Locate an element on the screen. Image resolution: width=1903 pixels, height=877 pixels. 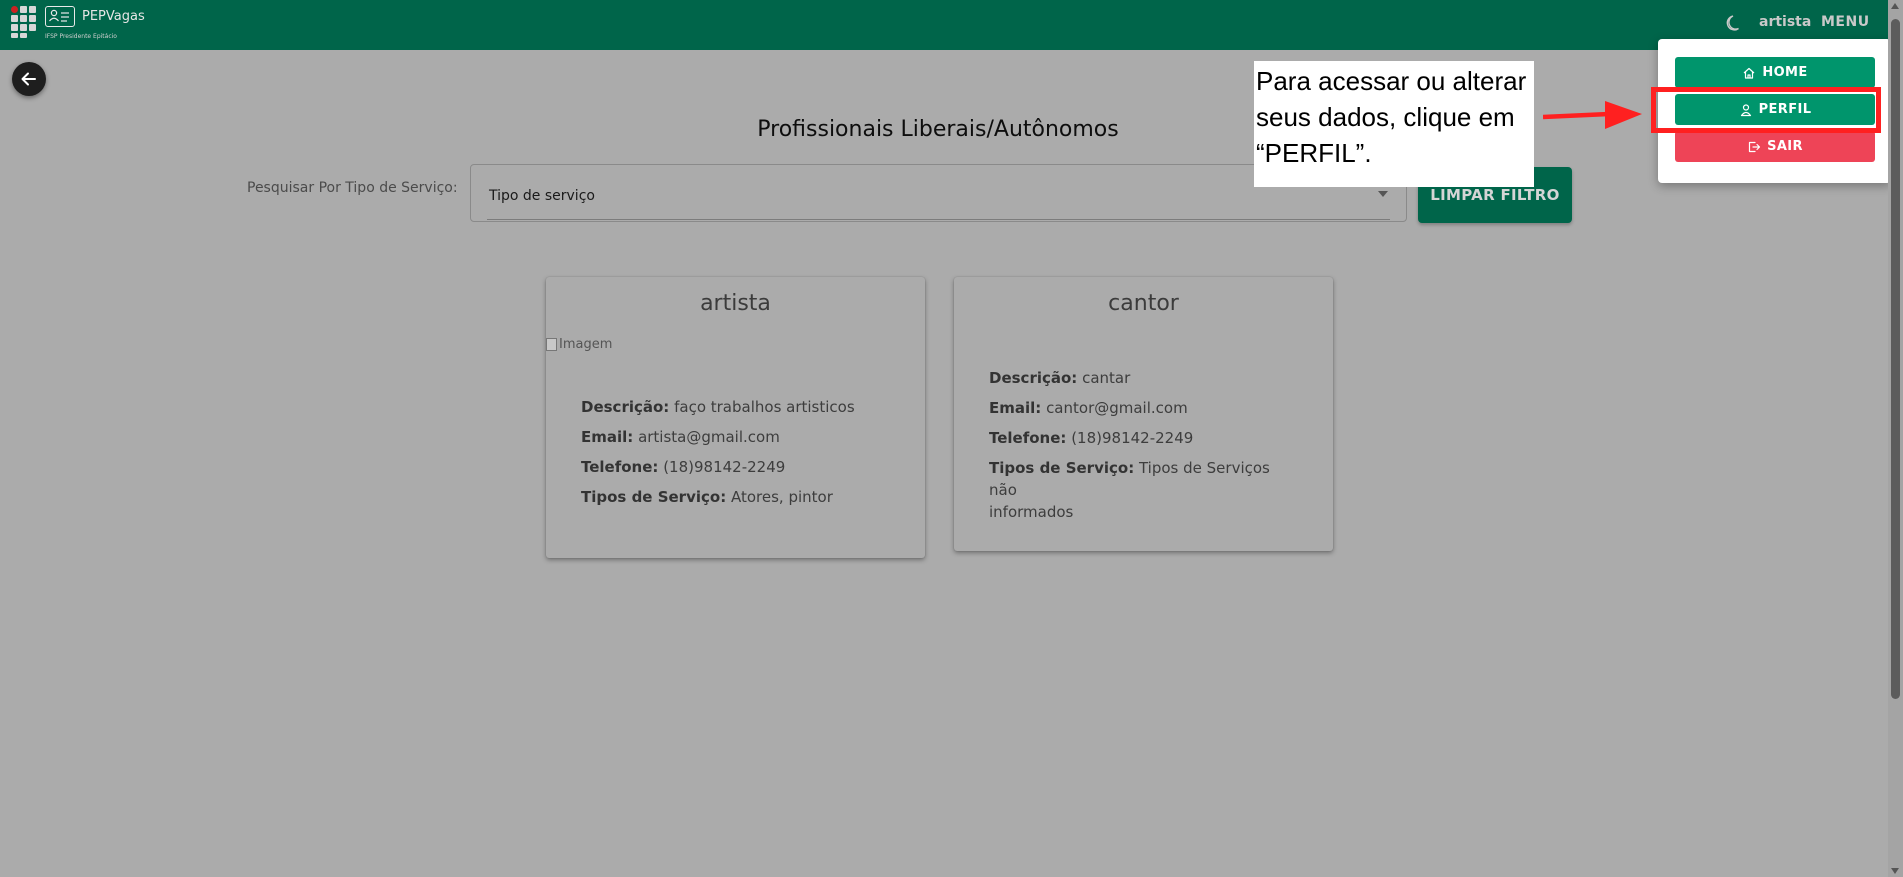
user-name: artista is located at coordinates (1785, 22).